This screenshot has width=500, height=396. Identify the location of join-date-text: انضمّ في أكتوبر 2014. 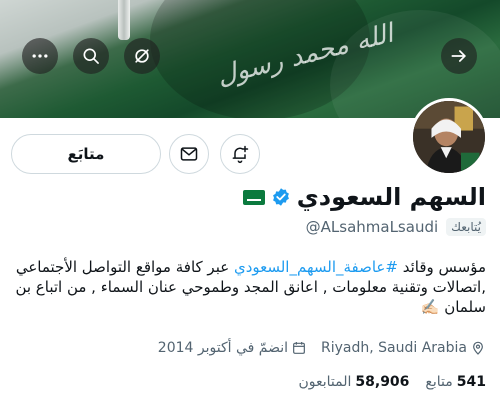
(223, 348).